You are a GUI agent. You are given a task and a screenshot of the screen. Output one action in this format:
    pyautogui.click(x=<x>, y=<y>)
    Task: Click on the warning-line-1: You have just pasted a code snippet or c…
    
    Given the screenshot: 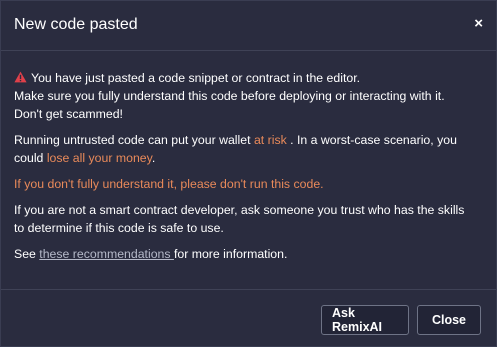 What is the action you would take?
    pyautogui.click(x=248, y=78)
    